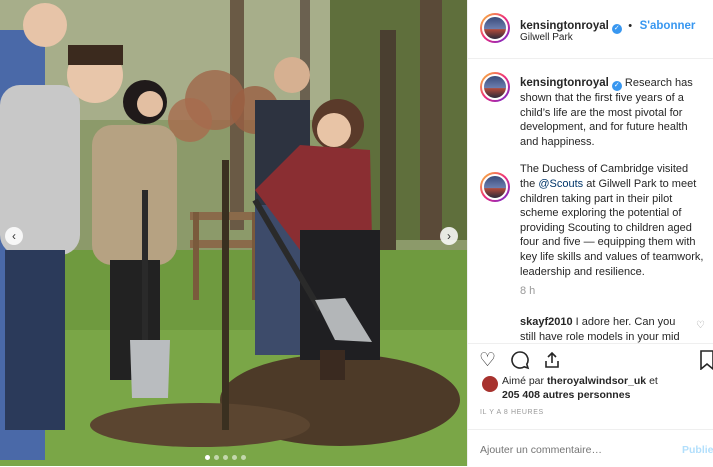 This screenshot has width=713, height=467. What do you see at coordinates (570, 450) in the screenshot?
I see `comment-input` at bounding box center [570, 450].